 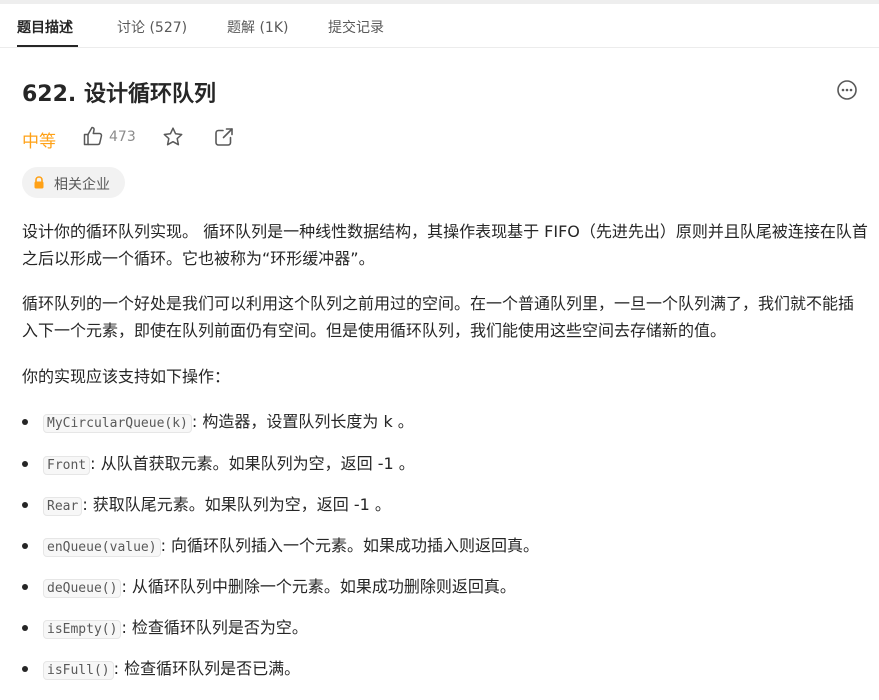 What do you see at coordinates (152, 27) in the screenshot?
I see `tab-discussion: 讨论 (527)` at bounding box center [152, 27].